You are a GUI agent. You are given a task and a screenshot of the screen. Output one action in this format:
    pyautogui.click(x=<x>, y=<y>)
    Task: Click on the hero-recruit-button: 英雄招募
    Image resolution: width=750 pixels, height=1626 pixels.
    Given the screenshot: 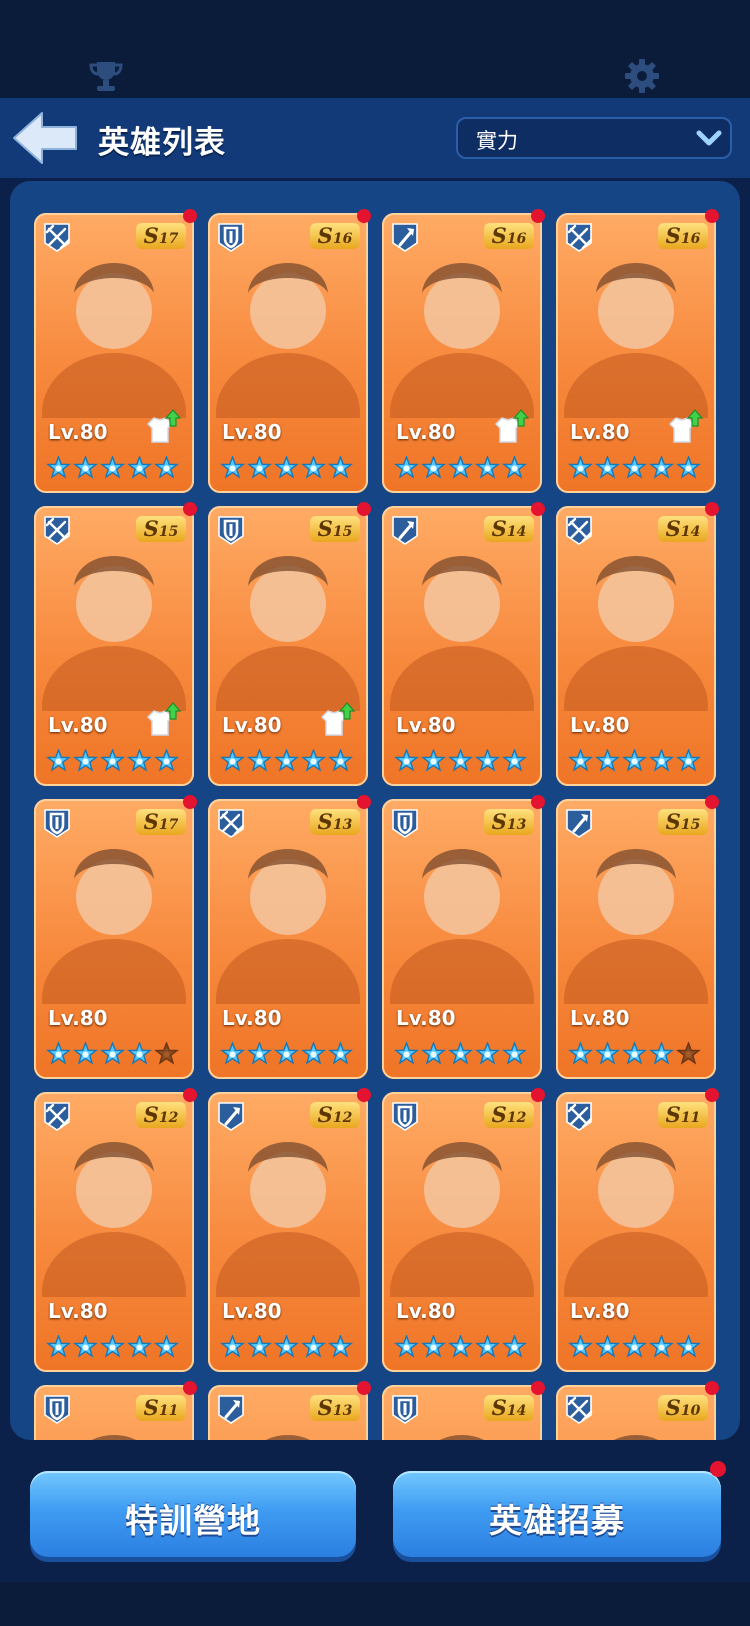 What is the action you would take?
    pyautogui.click(x=557, y=1514)
    